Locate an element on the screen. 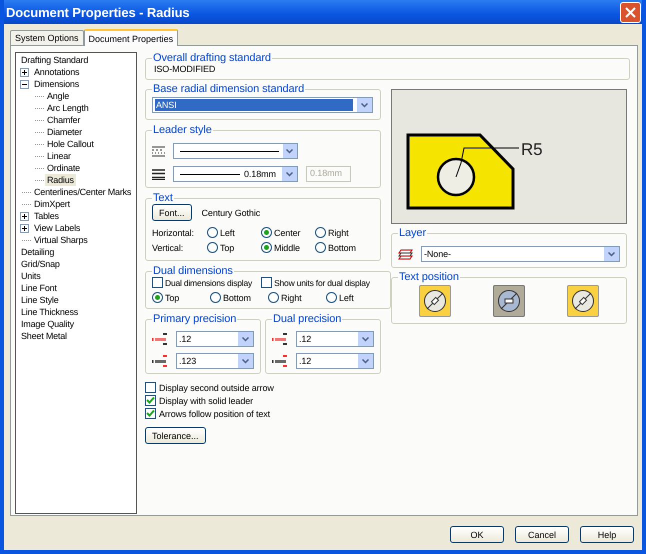 Image resolution: width=646 pixels, height=554 pixels. tree-item: Hole Callout is located at coordinates (70, 144).